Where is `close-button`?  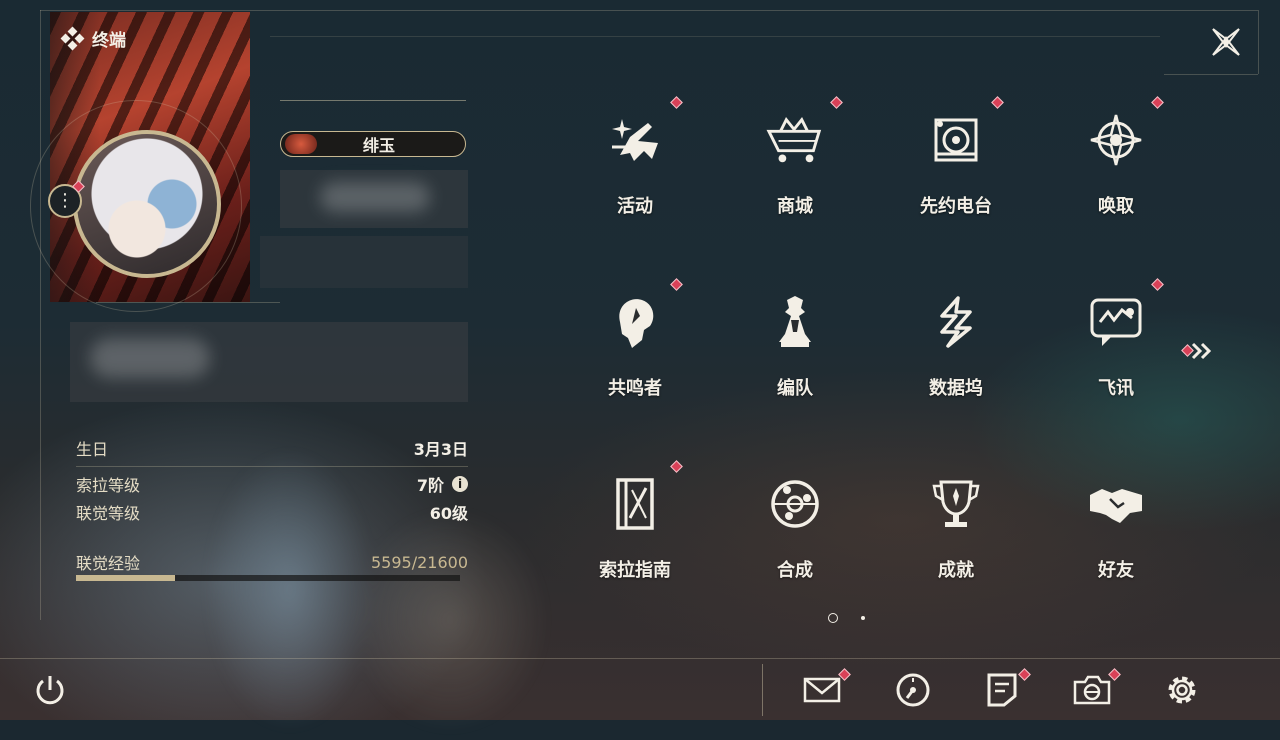
close-button is located at coordinates (1226, 42).